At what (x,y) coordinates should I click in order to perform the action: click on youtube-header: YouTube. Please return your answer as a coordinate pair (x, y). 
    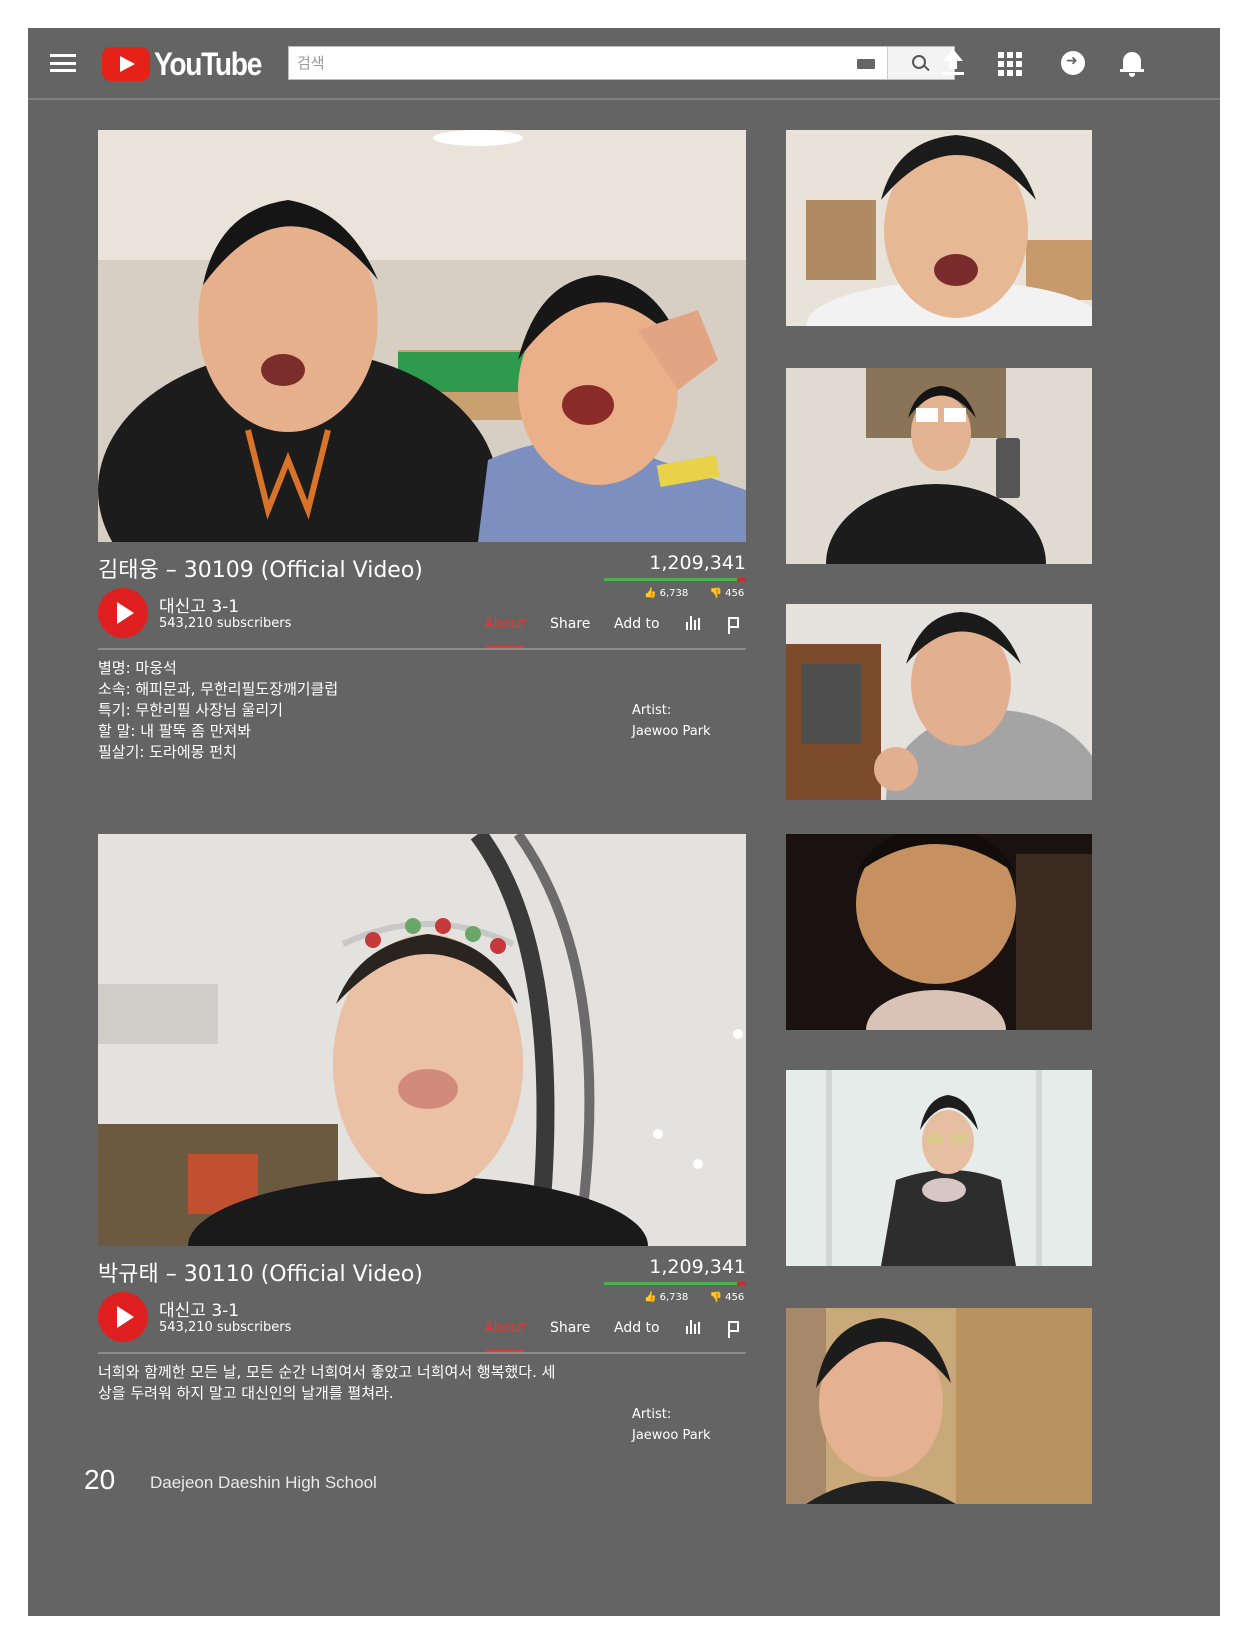
    Looking at the image, I should click on (624, 64).